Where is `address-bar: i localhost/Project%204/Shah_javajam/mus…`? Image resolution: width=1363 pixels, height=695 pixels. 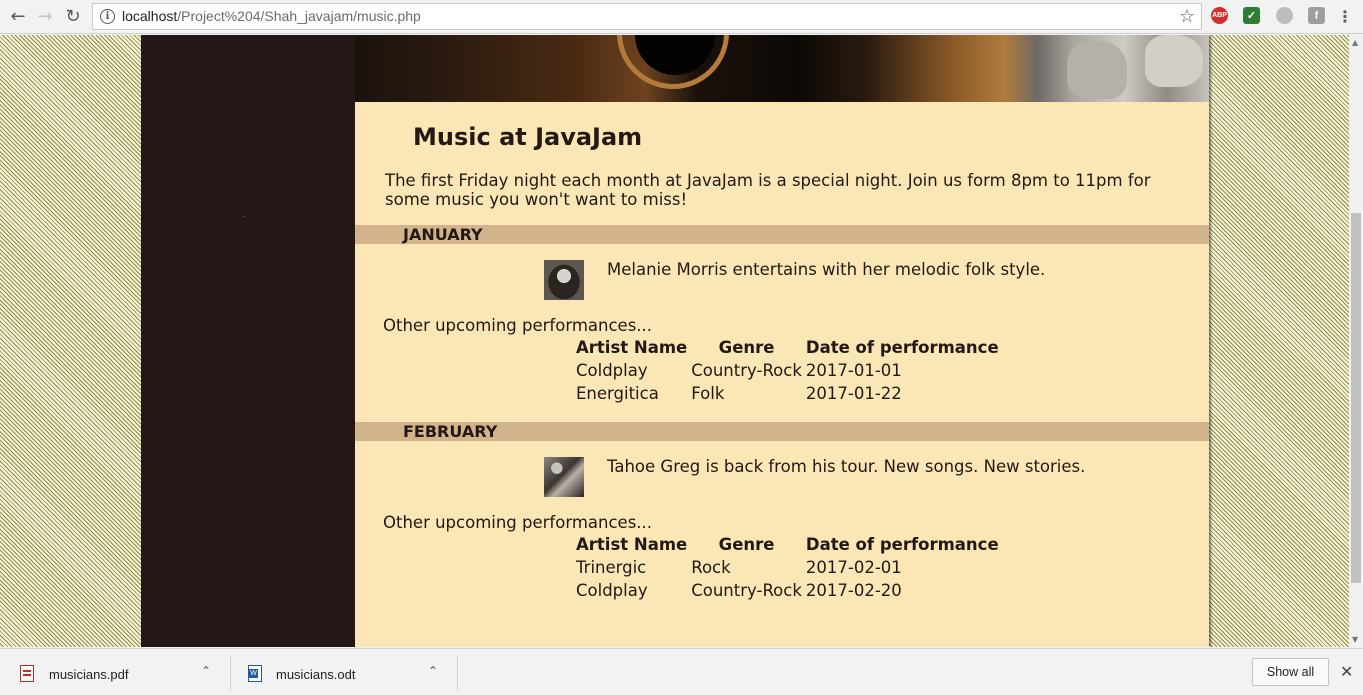
address-bar: i localhost/Project%204/Shah_javajam/mus… is located at coordinates (647, 16).